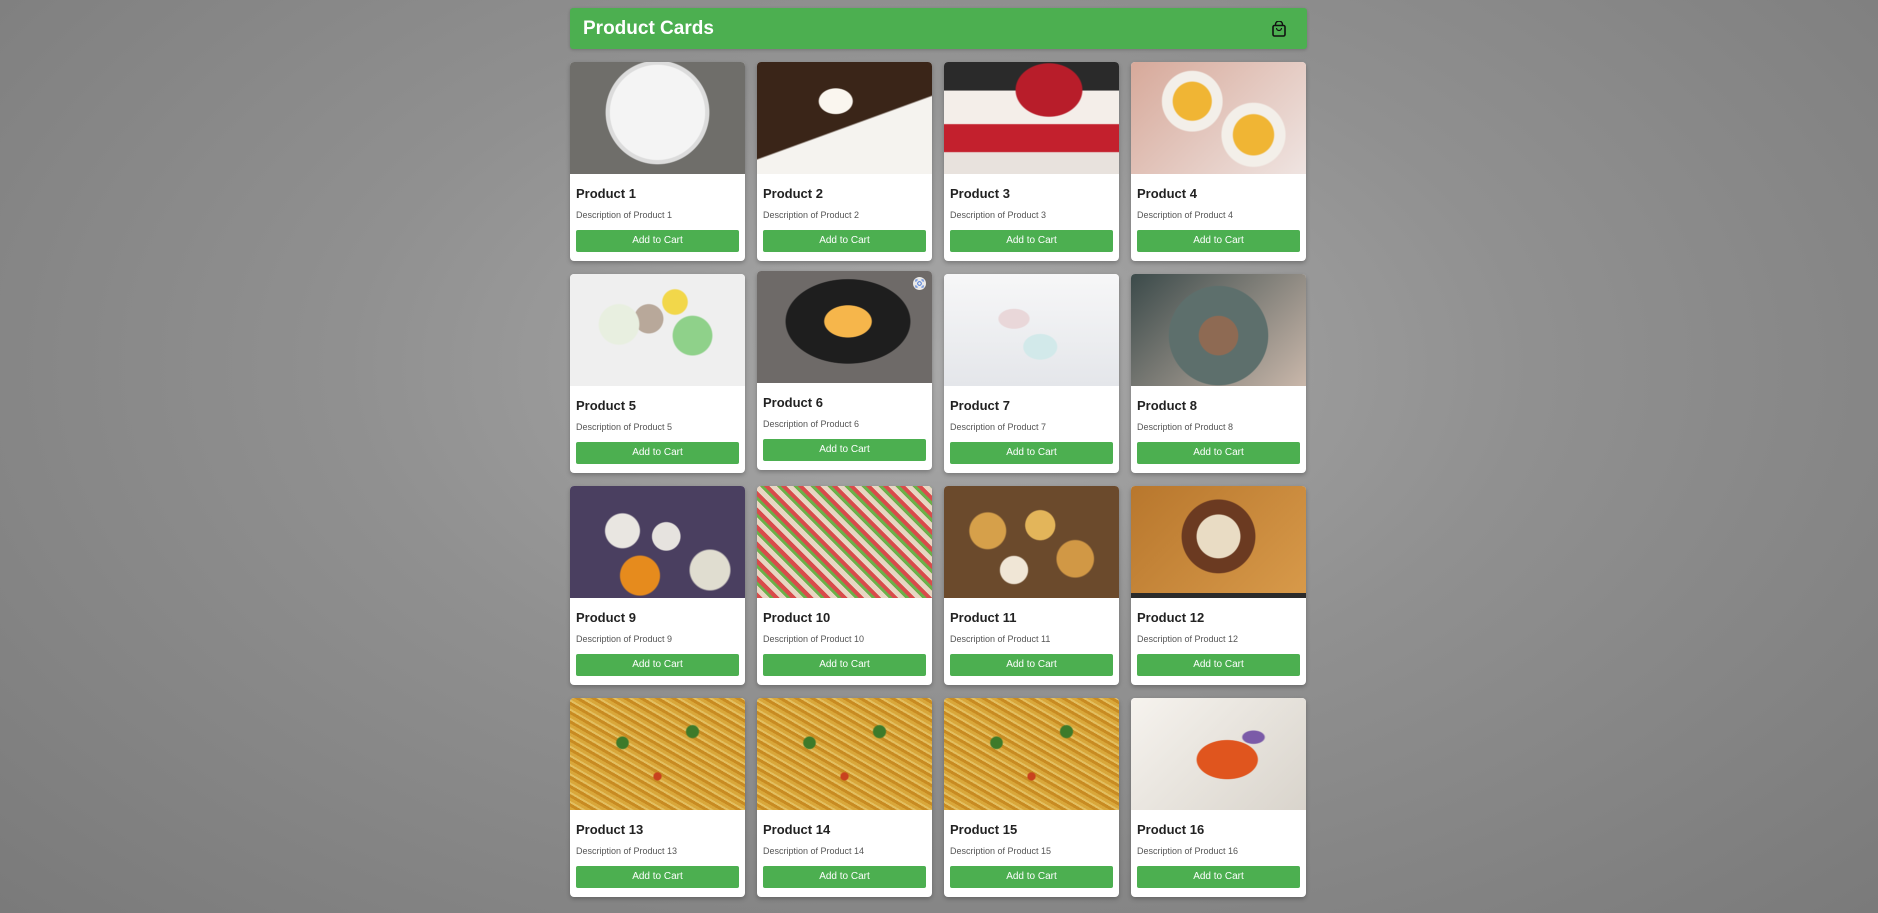 The width and height of the screenshot is (1878, 913). Describe the element at coordinates (606, 193) in the screenshot. I see `product-title: Product 1` at that location.